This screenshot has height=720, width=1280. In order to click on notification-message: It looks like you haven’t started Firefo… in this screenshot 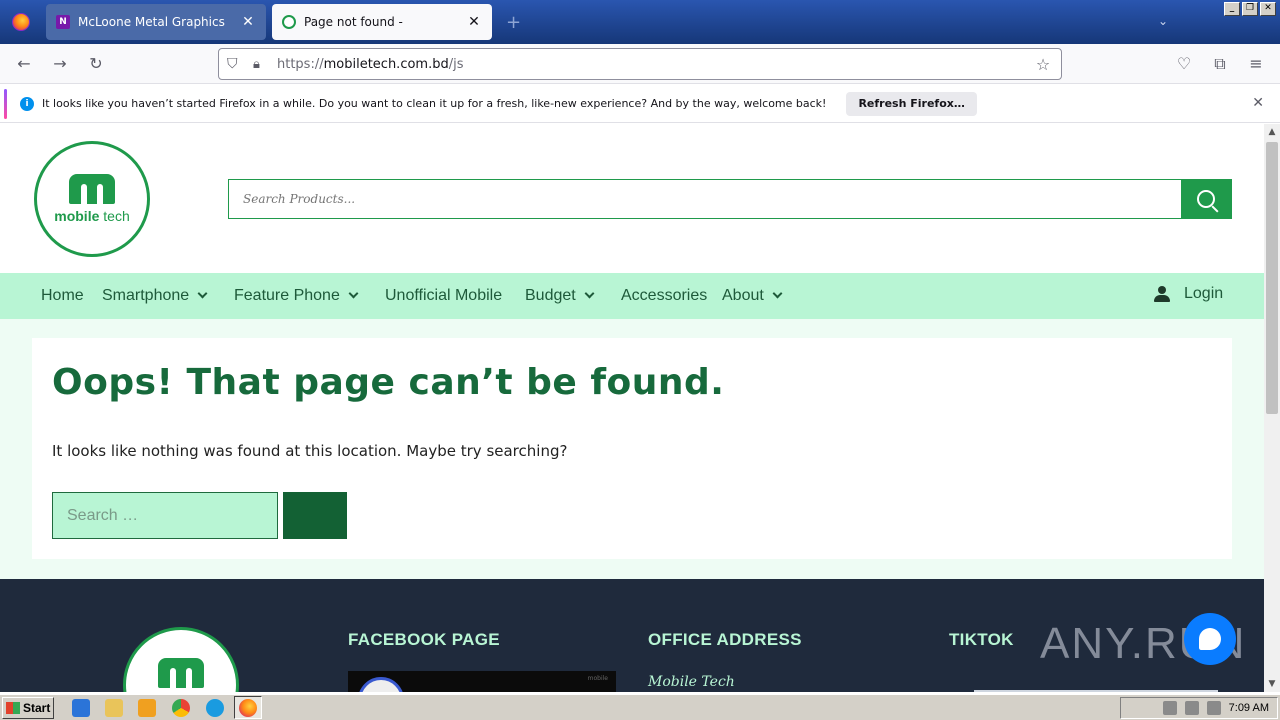, I will do `click(434, 103)`.